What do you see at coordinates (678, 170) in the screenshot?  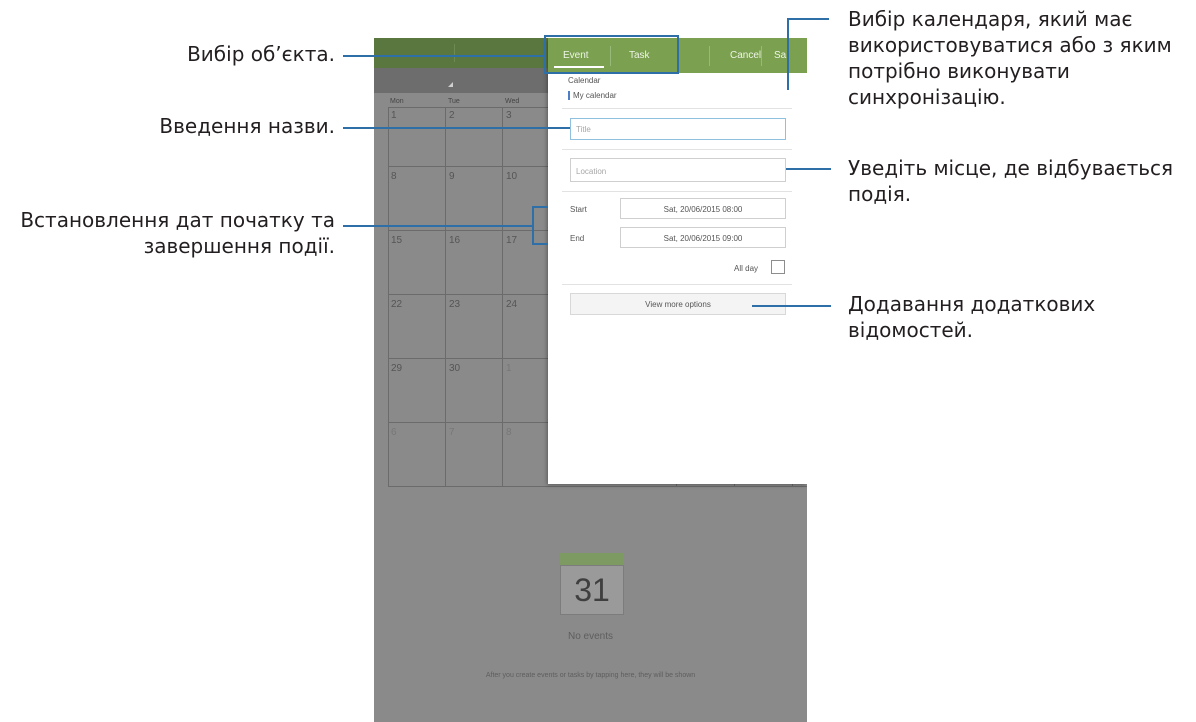 I see `location-input: Location` at bounding box center [678, 170].